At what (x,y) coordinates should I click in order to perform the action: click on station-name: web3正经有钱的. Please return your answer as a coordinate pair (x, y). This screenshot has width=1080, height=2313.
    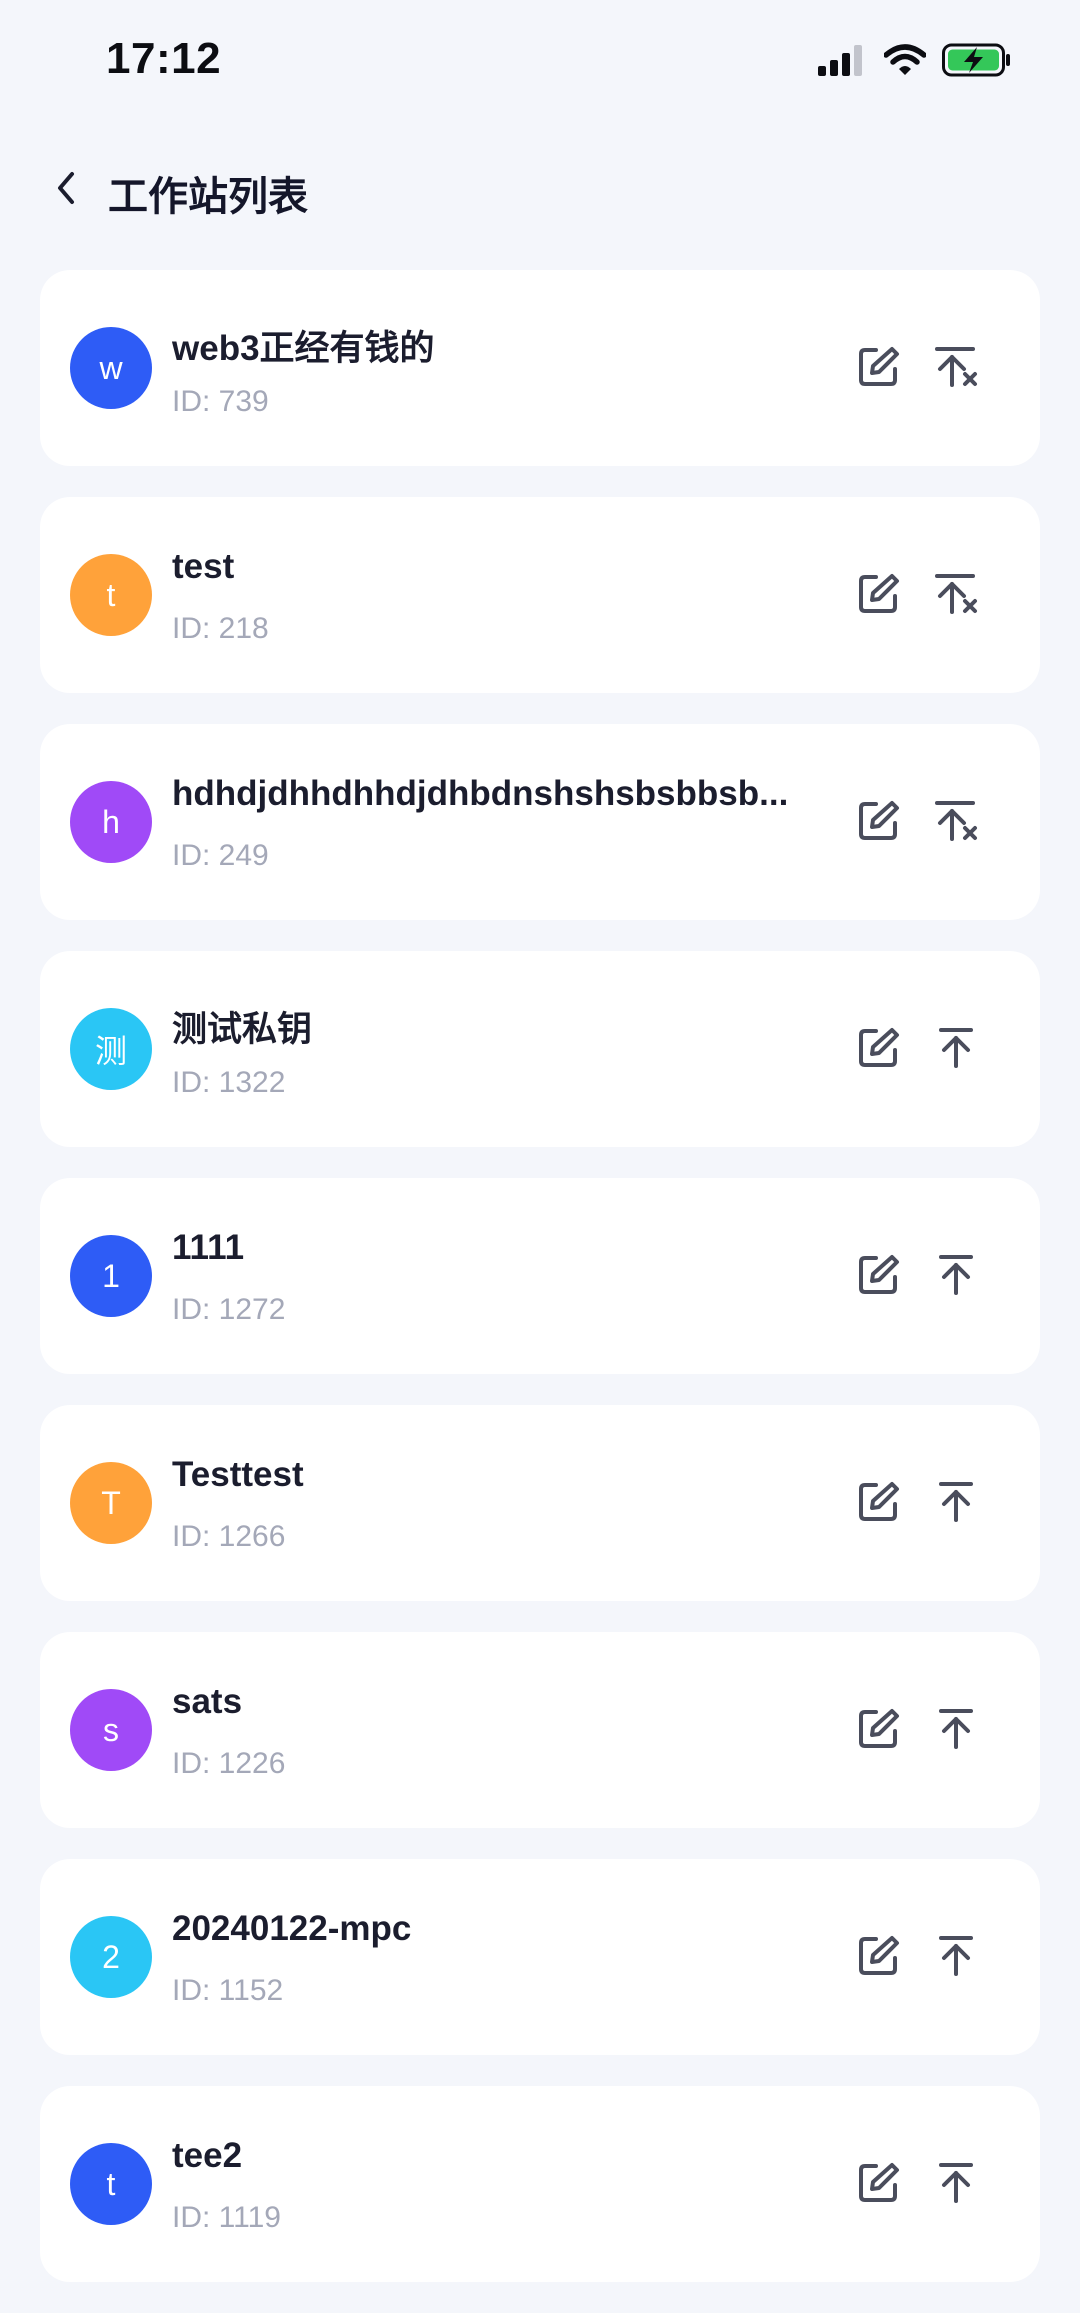
    Looking at the image, I should click on (303, 348).